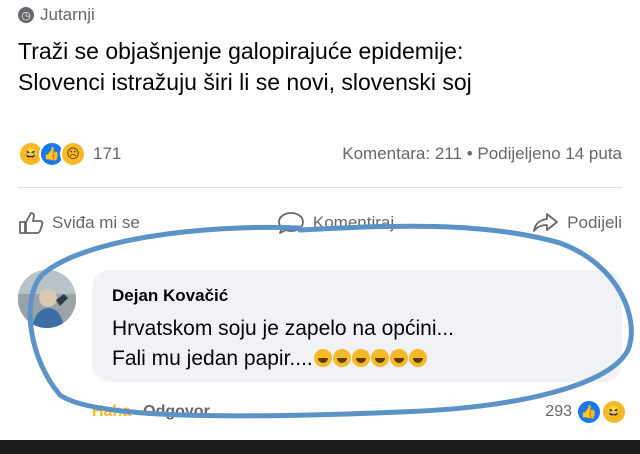  I want to click on share-label: Podijeli, so click(594, 222).